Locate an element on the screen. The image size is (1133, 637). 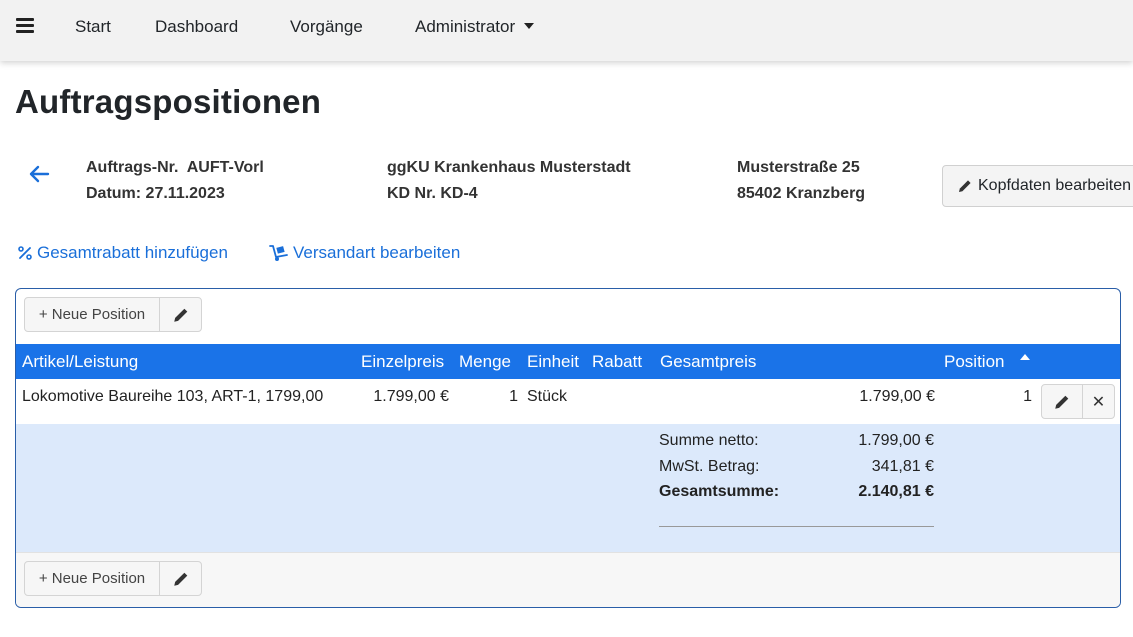
nav-dashboard: Dashboard is located at coordinates (196, 27).